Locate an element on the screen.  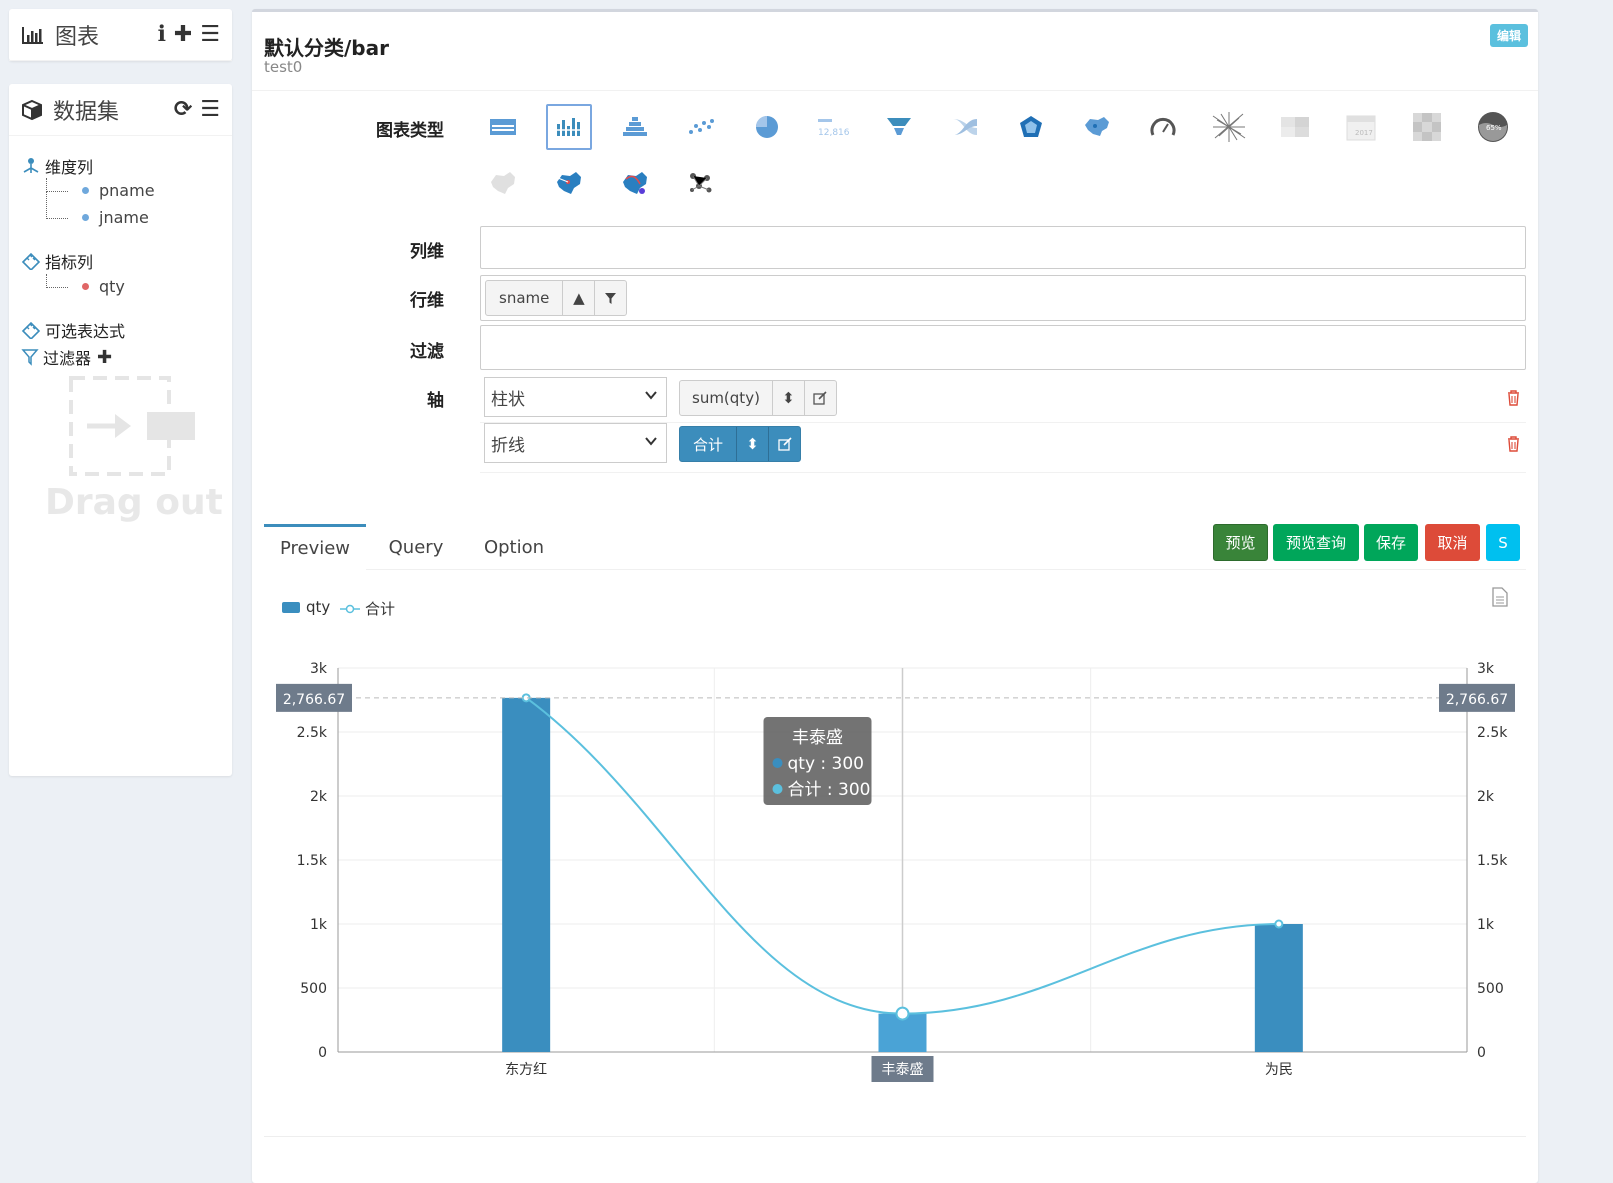
y-axis-left-tick-label: 1.5k is located at coordinates (312, 861).